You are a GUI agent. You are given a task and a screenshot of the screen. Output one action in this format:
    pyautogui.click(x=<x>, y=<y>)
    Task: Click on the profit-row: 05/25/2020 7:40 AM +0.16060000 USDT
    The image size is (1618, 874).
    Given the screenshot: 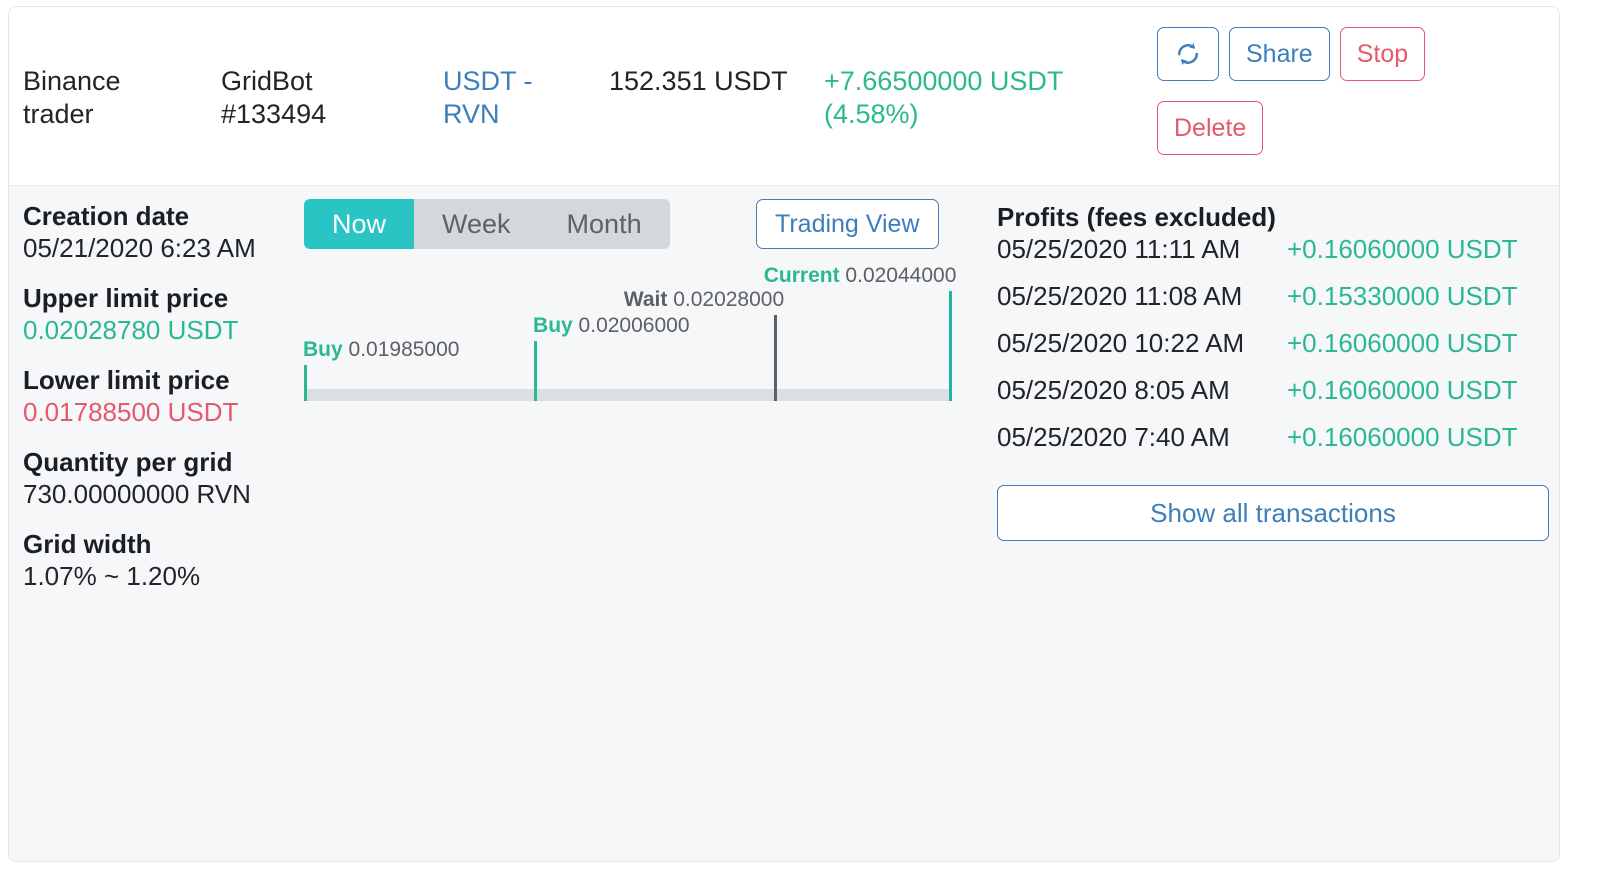 What is the action you would take?
    pyautogui.click(x=1273, y=445)
    